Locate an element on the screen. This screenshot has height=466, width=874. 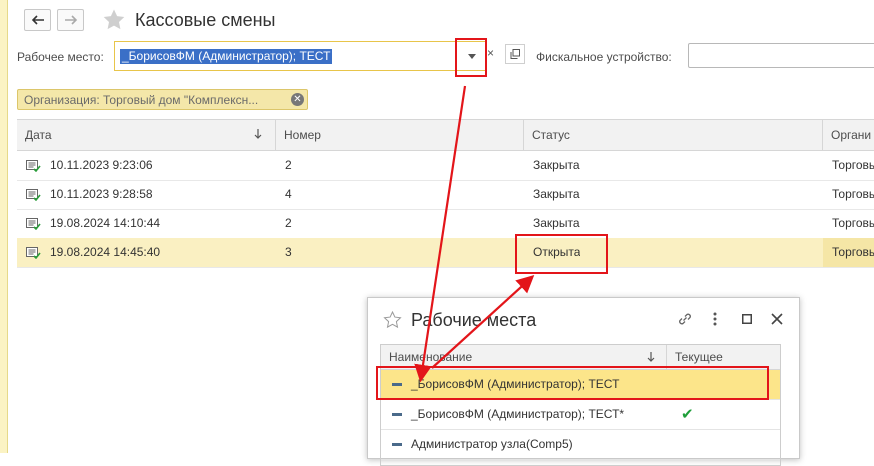
open-workplace-button is located at coordinates (515, 54).